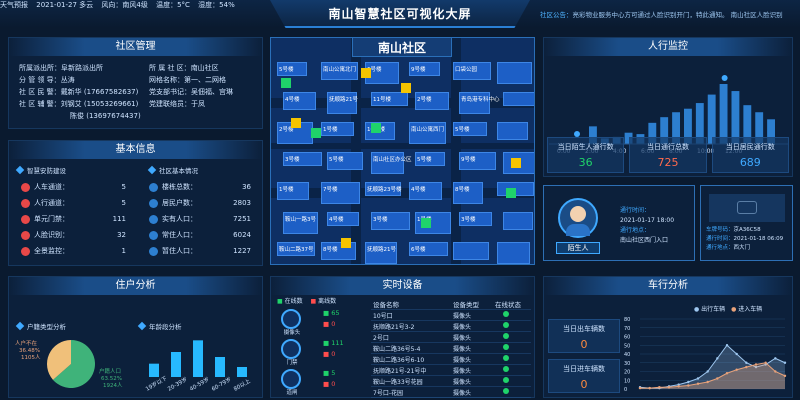 The height and width of the screenshot is (400, 800). What do you see at coordinates (246, 187) in the screenshot?
I see `info-value: 36` at bounding box center [246, 187].